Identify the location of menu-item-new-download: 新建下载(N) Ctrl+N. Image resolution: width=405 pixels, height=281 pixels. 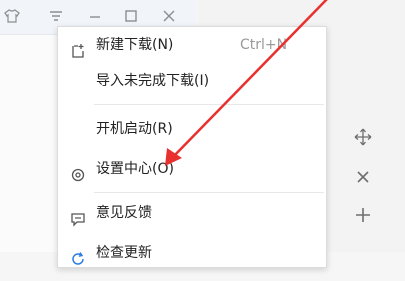
(192, 45).